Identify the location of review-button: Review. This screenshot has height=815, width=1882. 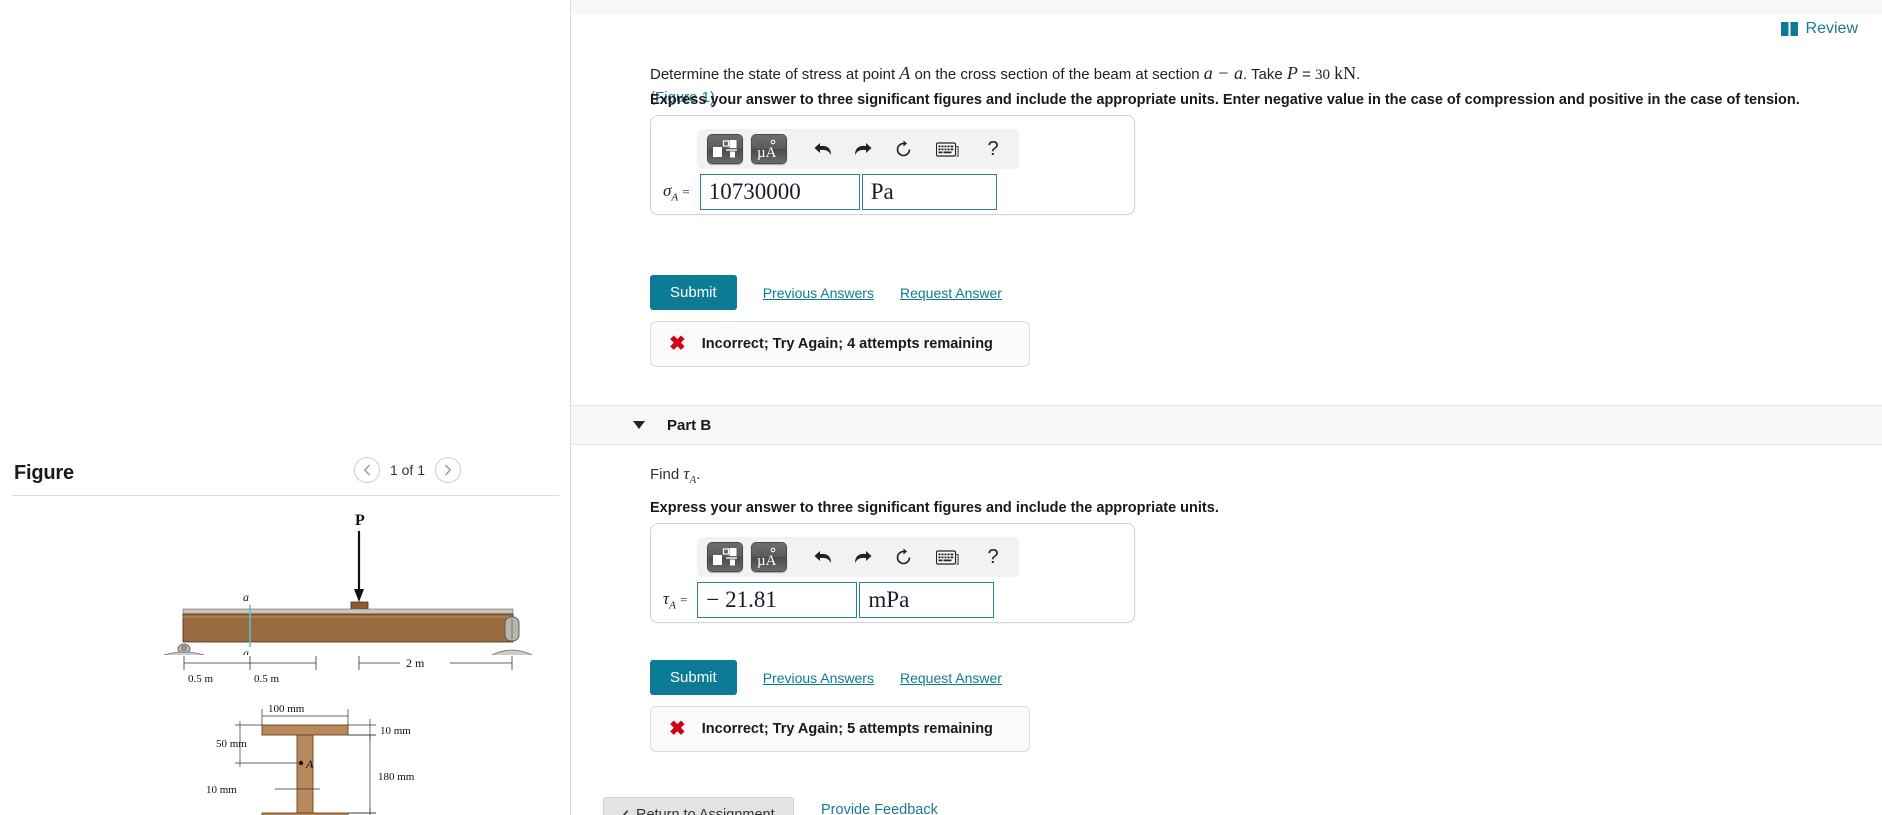
(1819, 29).